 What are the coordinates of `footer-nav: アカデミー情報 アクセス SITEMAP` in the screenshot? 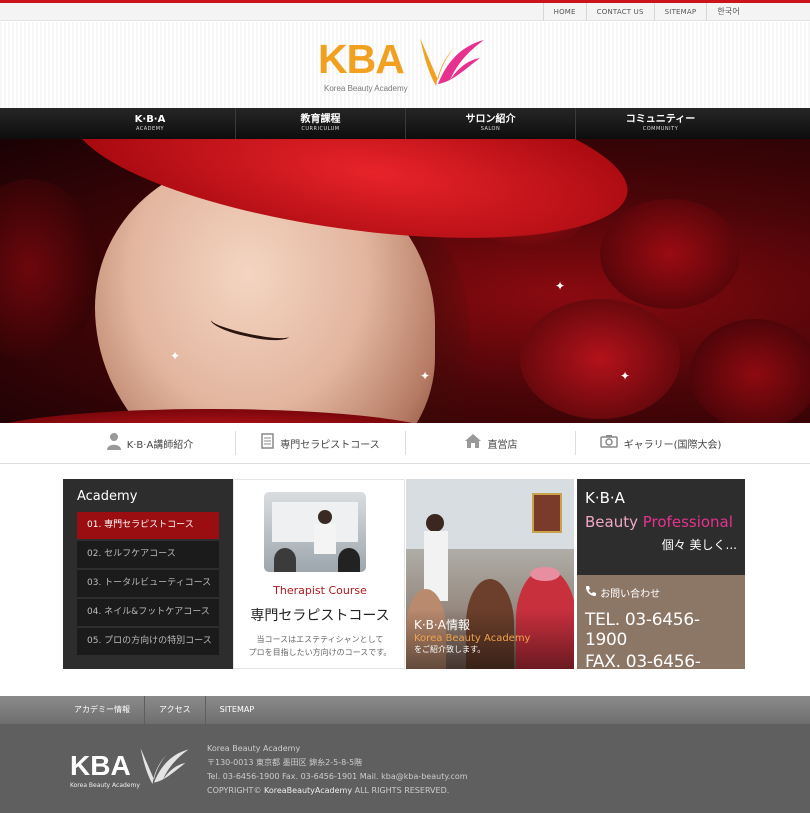 It's located at (405, 710).